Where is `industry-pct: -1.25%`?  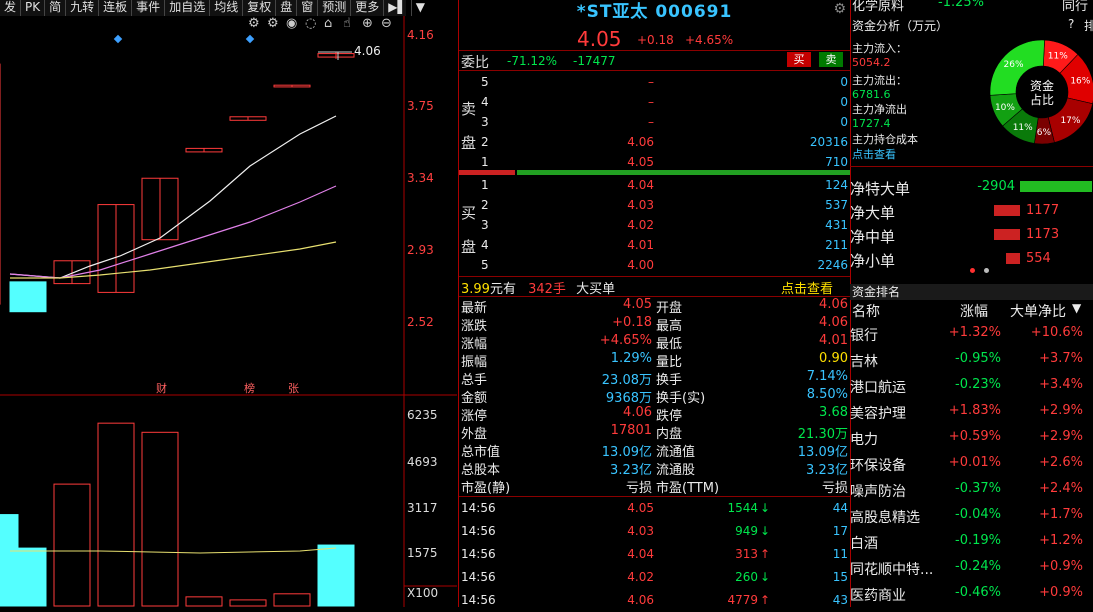 industry-pct: -1.25% is located at coordinates (961, 5).